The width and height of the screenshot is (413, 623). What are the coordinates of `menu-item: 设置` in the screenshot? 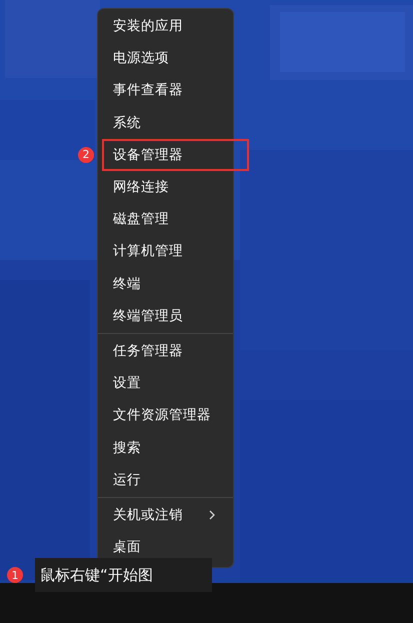 It's located at (165, 383).